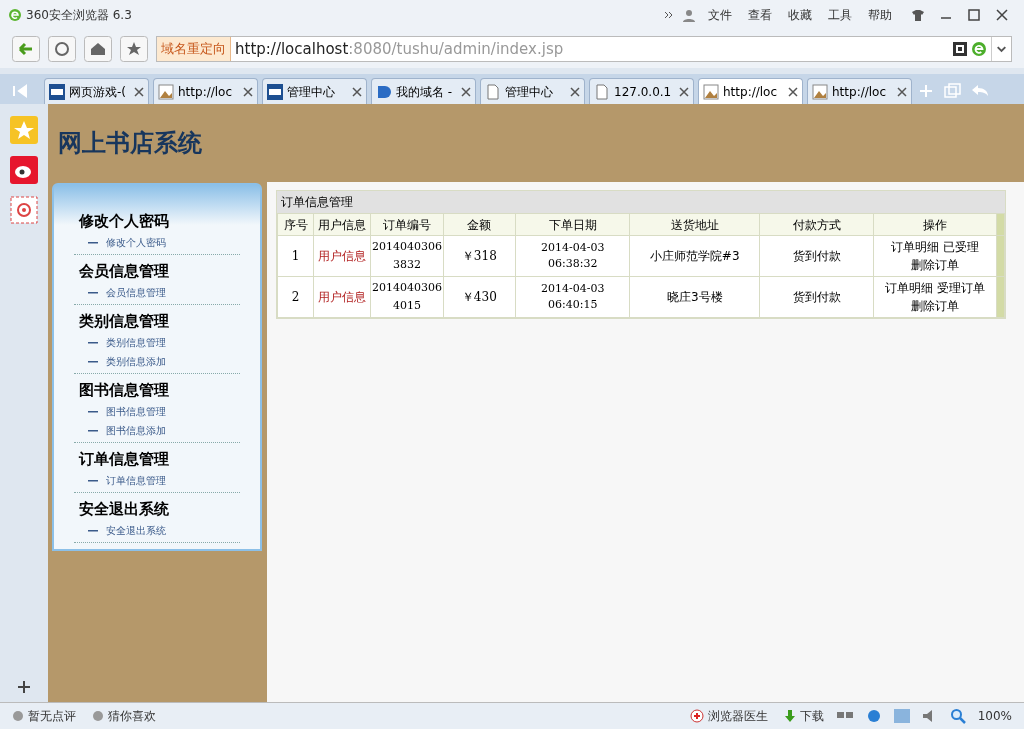 This screenshot has width=1024, height=729. I want to click on menu-link: 图书信息管理, so click(136, 411).